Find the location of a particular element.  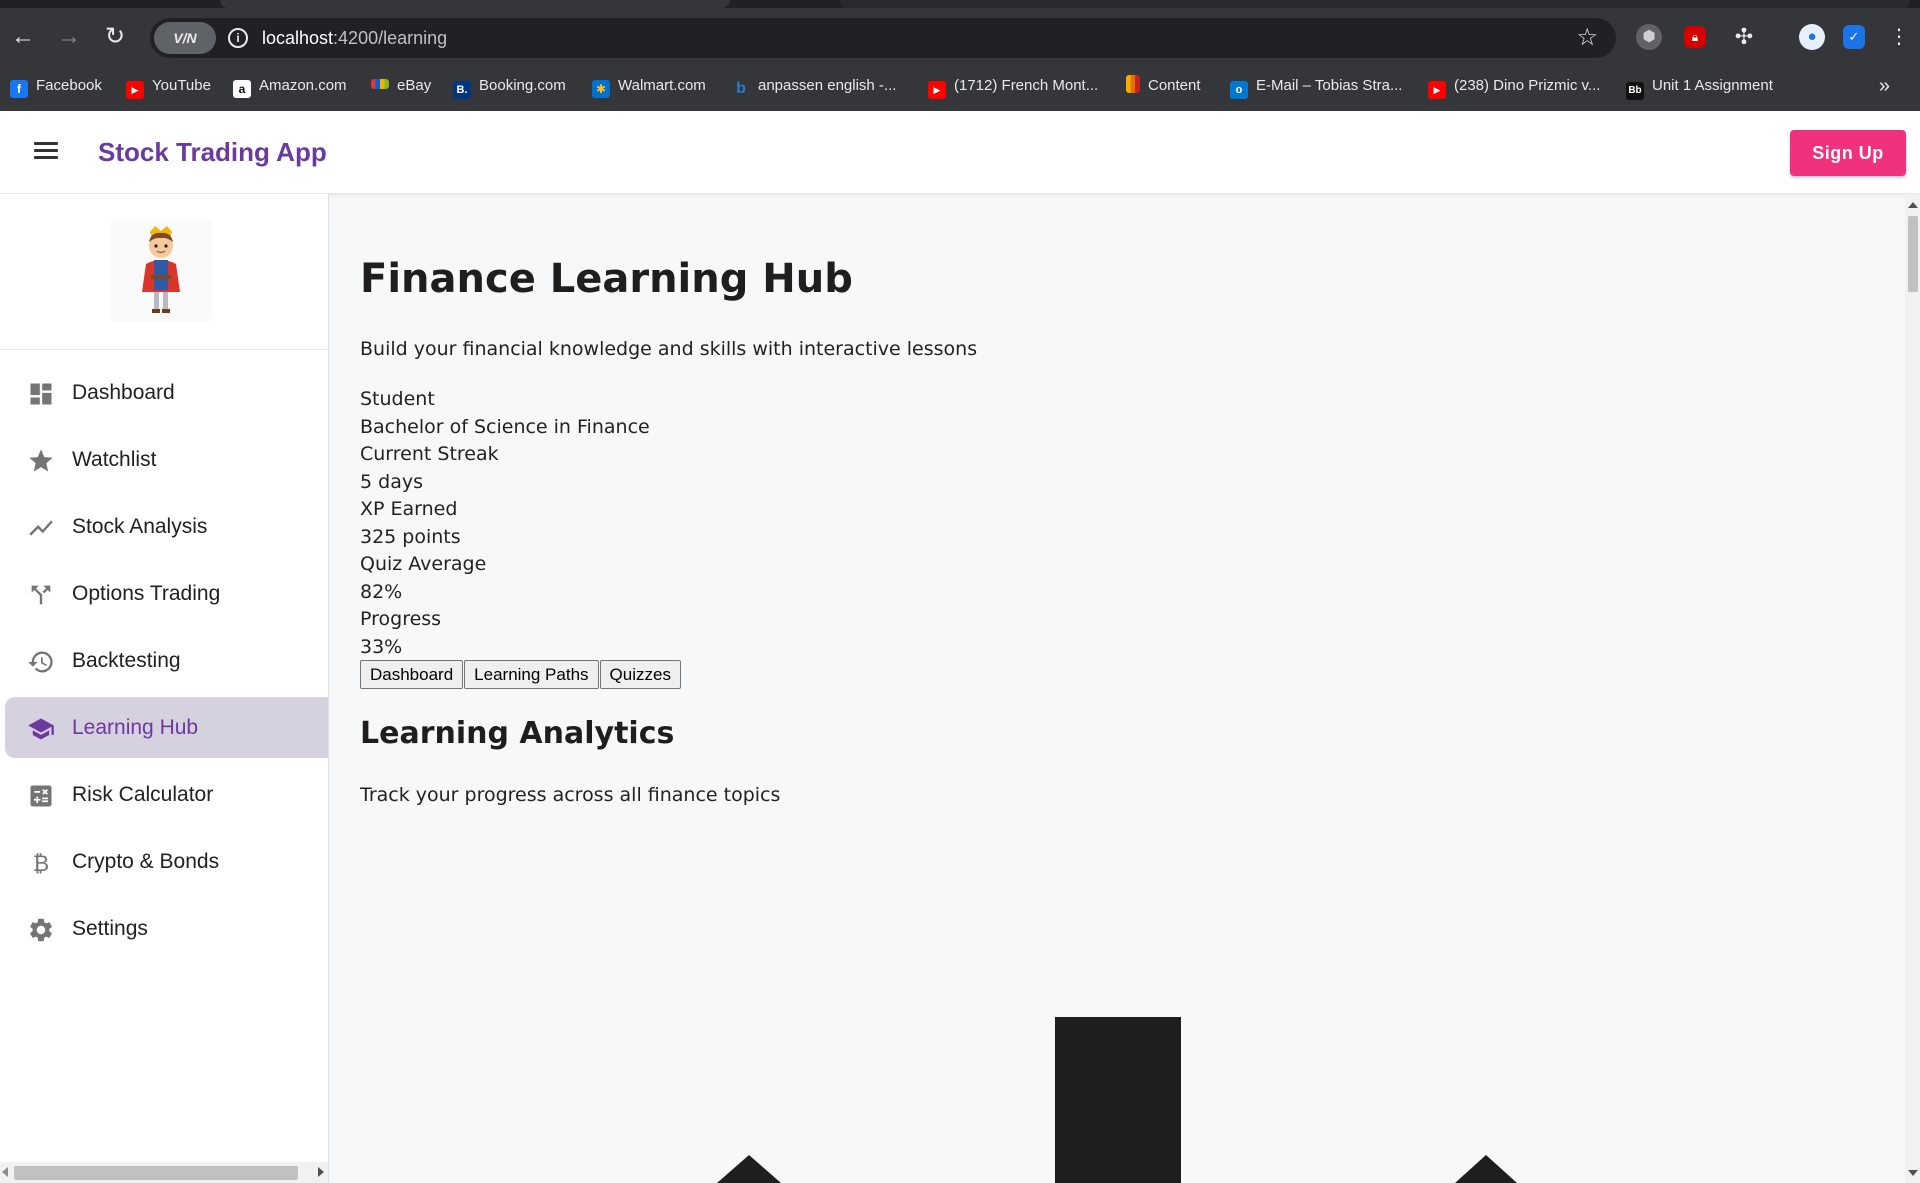

bar-block-icon is located at coordinates (1118, 1100).